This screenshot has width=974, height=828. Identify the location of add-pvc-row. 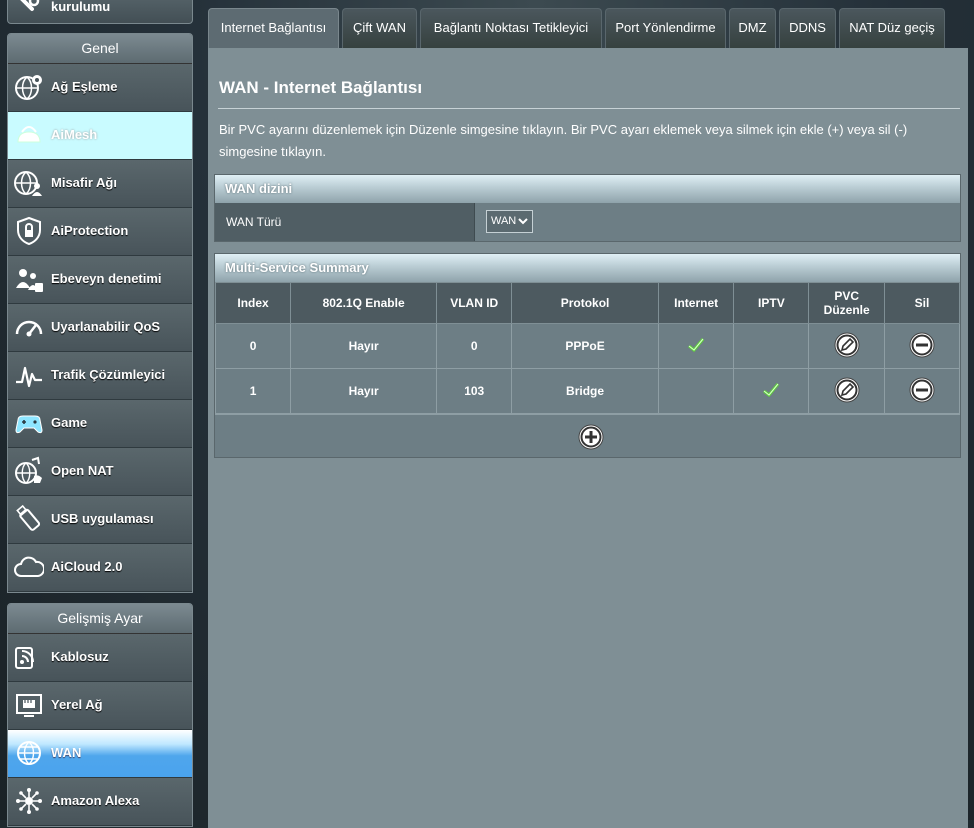
(587, 435).